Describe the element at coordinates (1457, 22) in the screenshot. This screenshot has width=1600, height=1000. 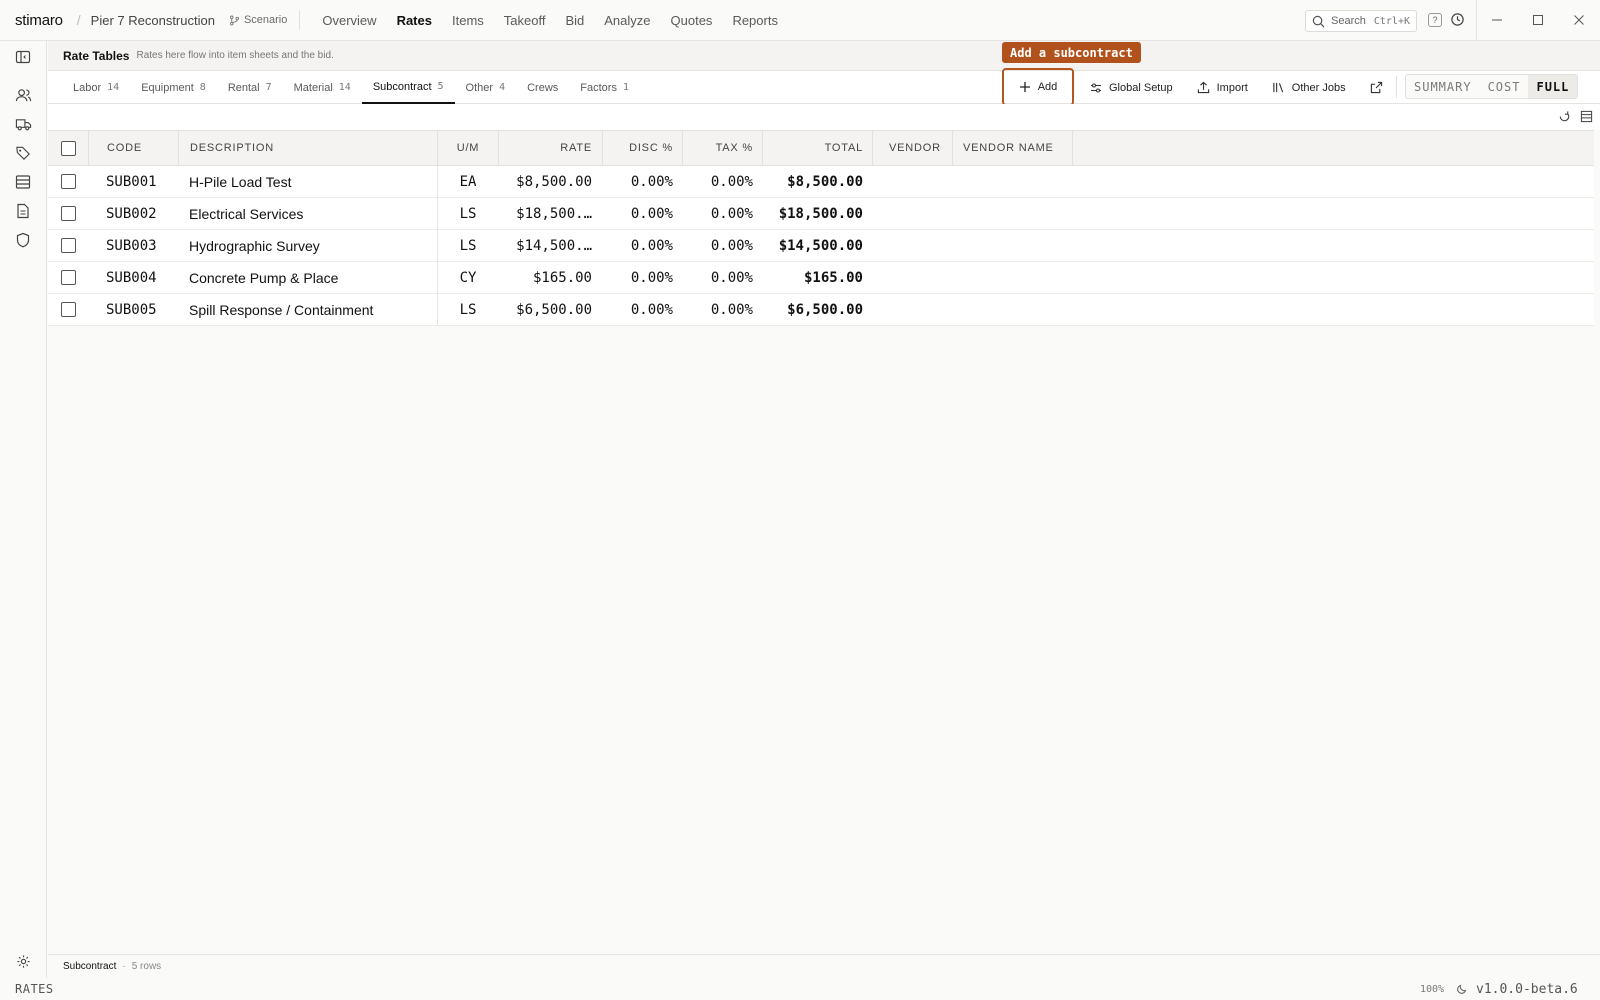
I see `history-button` at that location.